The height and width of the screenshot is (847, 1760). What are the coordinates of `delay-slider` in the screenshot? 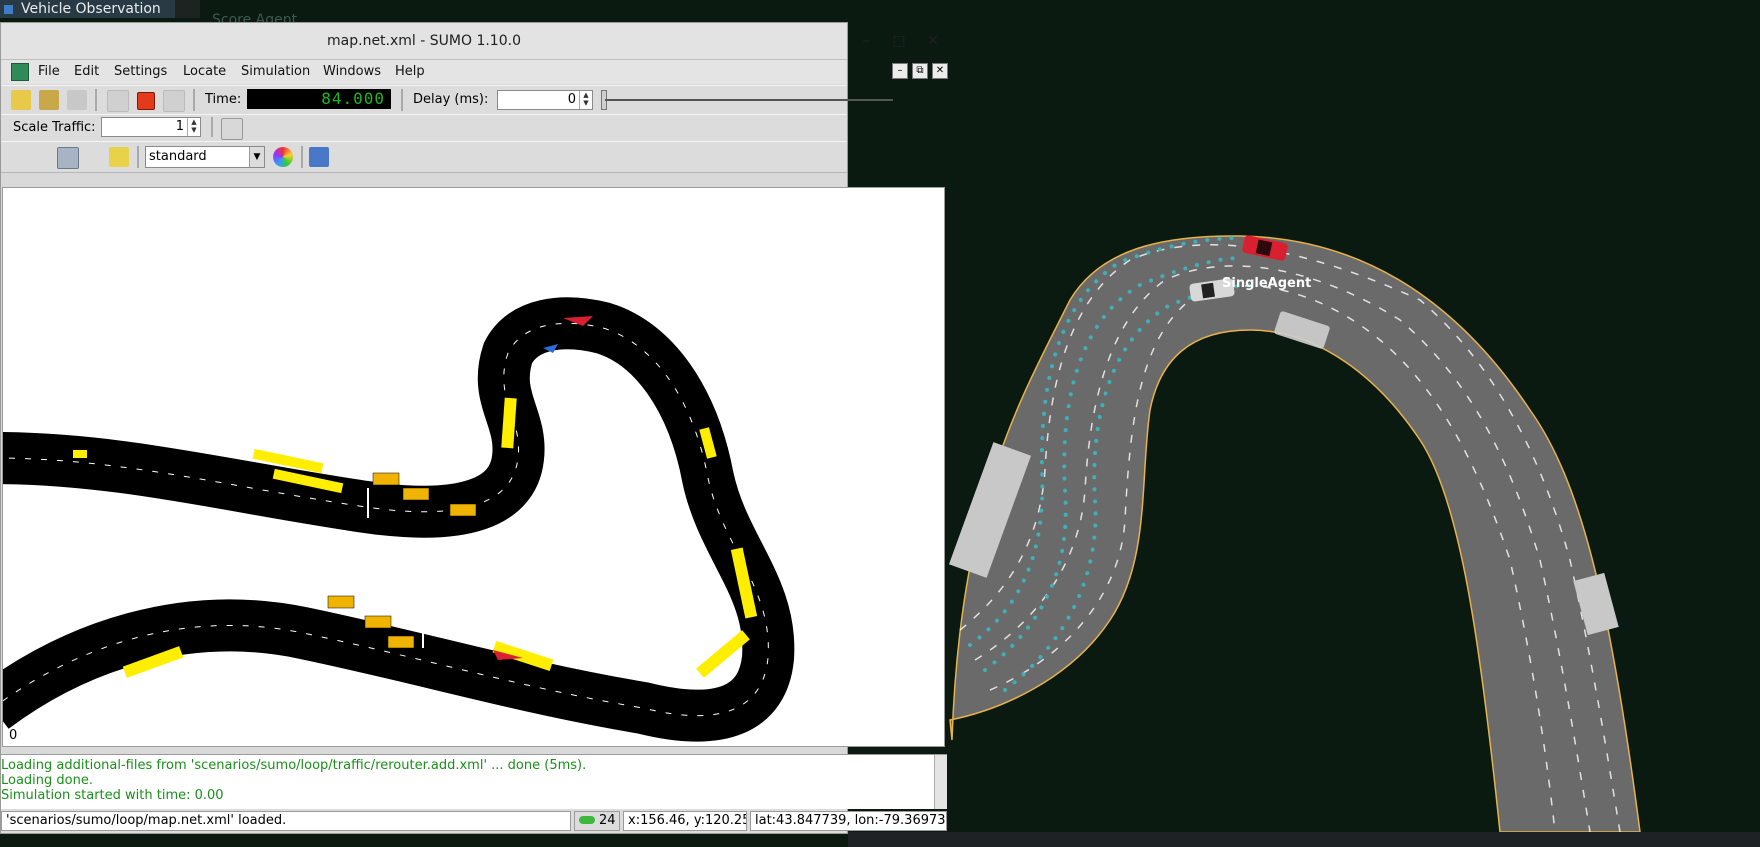 It's located at (749, 100).